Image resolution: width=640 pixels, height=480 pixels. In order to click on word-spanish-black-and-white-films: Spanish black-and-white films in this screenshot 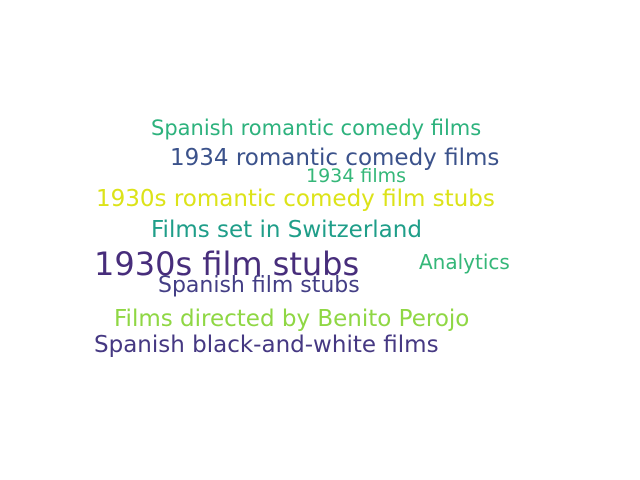, I will do `click(266, 345)`.